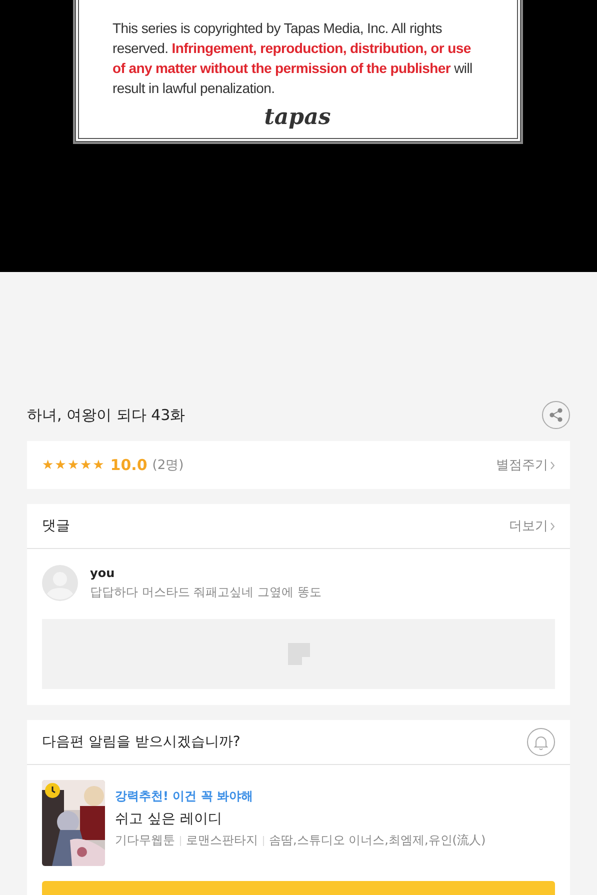 This screenshot has width=597, height=895. I want to click on bell-button, so click(541, 742).